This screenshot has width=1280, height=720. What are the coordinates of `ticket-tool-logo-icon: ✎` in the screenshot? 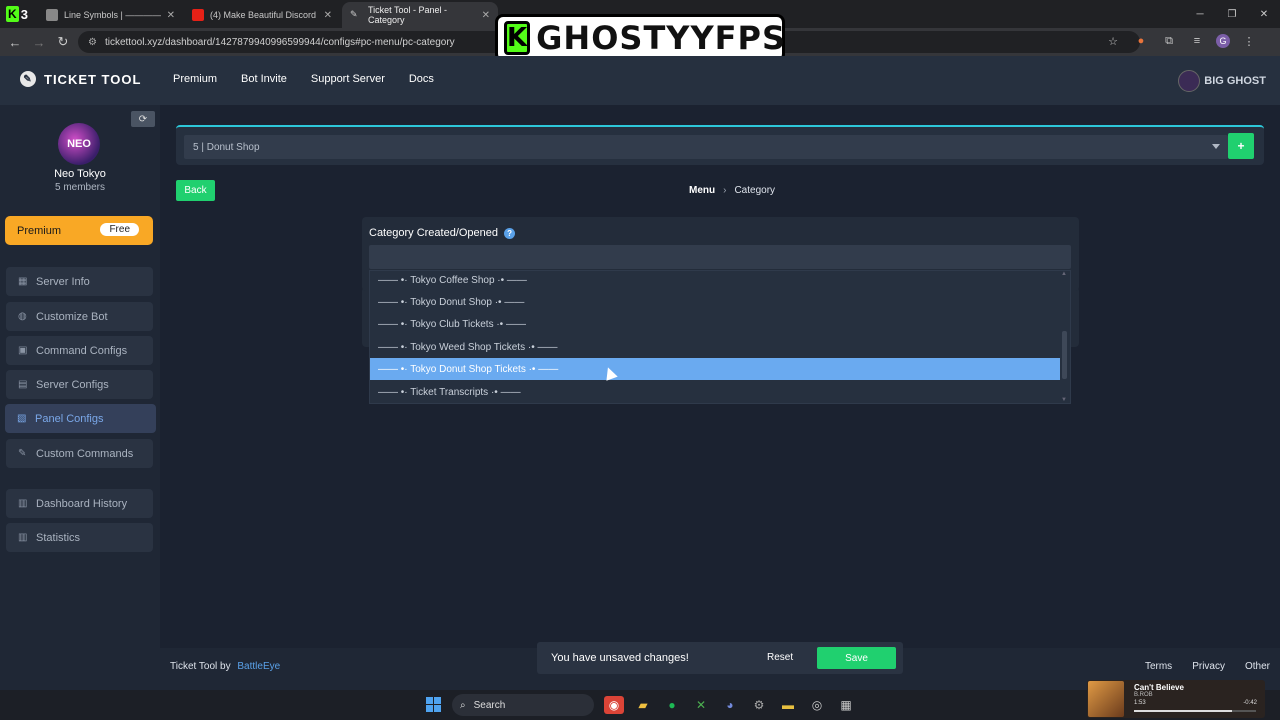 It's located at (28, 79).